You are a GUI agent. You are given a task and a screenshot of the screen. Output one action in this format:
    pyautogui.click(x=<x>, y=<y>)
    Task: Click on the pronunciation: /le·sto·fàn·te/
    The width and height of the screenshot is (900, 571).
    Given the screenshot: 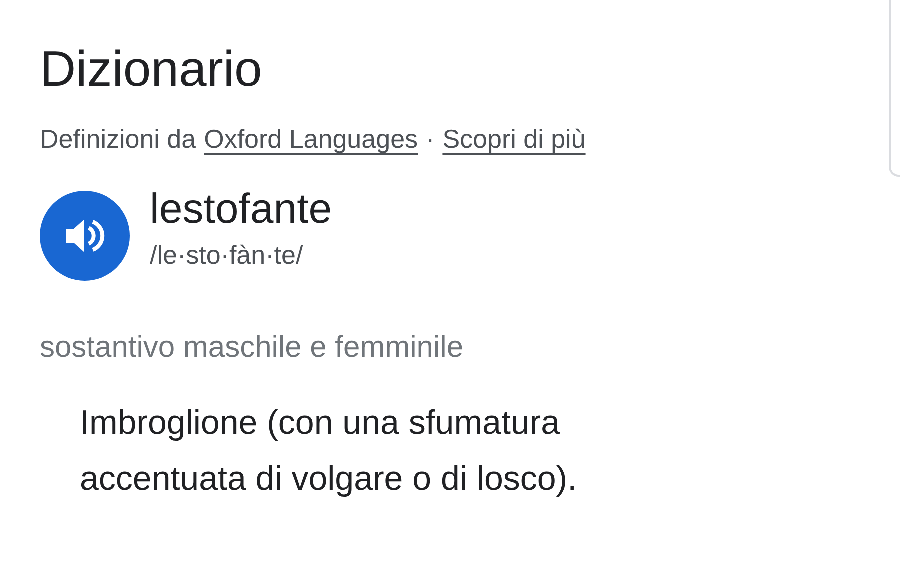 What is the action you would take?
    pyautogui.click(x=227, y=255)
    